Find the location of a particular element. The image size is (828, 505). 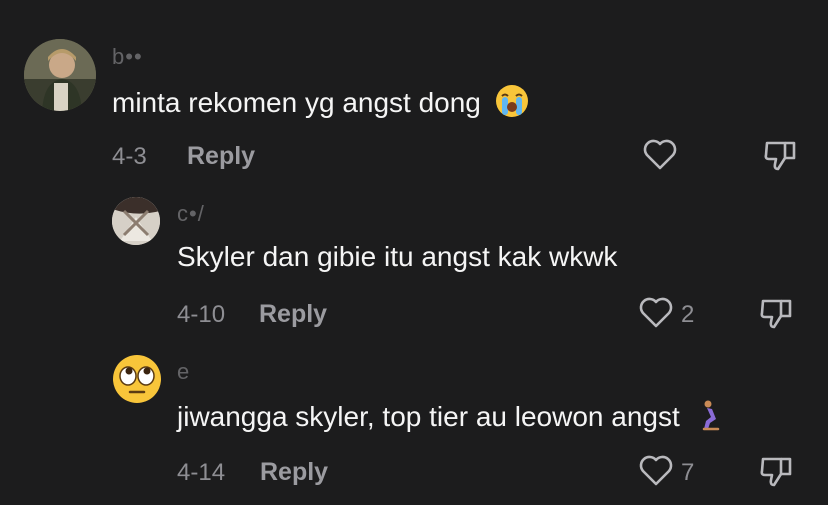

comment-date: 4-3 is located at coordinates (129, 156).